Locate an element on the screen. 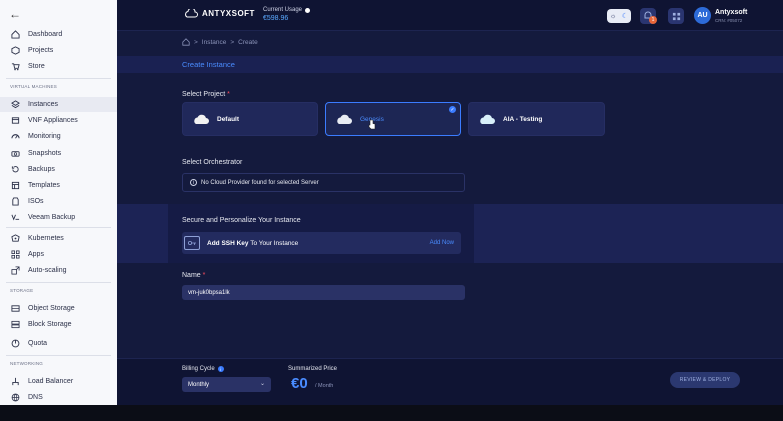  name-label-text: Name is located at coordinates (191, 275).